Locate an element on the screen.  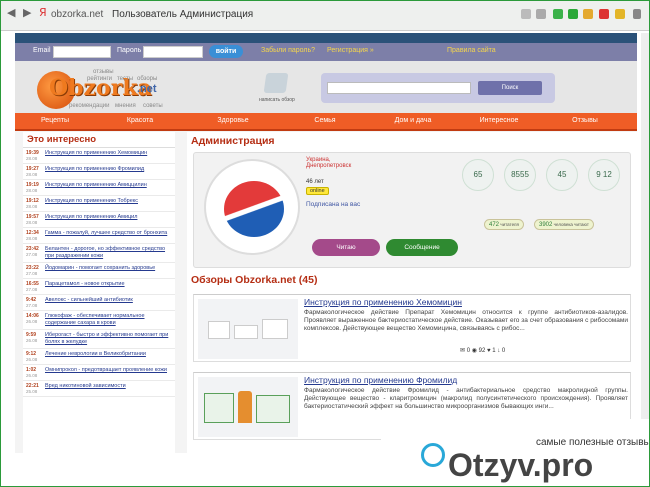
views-count: 92 is located at coordinates (482, 351).